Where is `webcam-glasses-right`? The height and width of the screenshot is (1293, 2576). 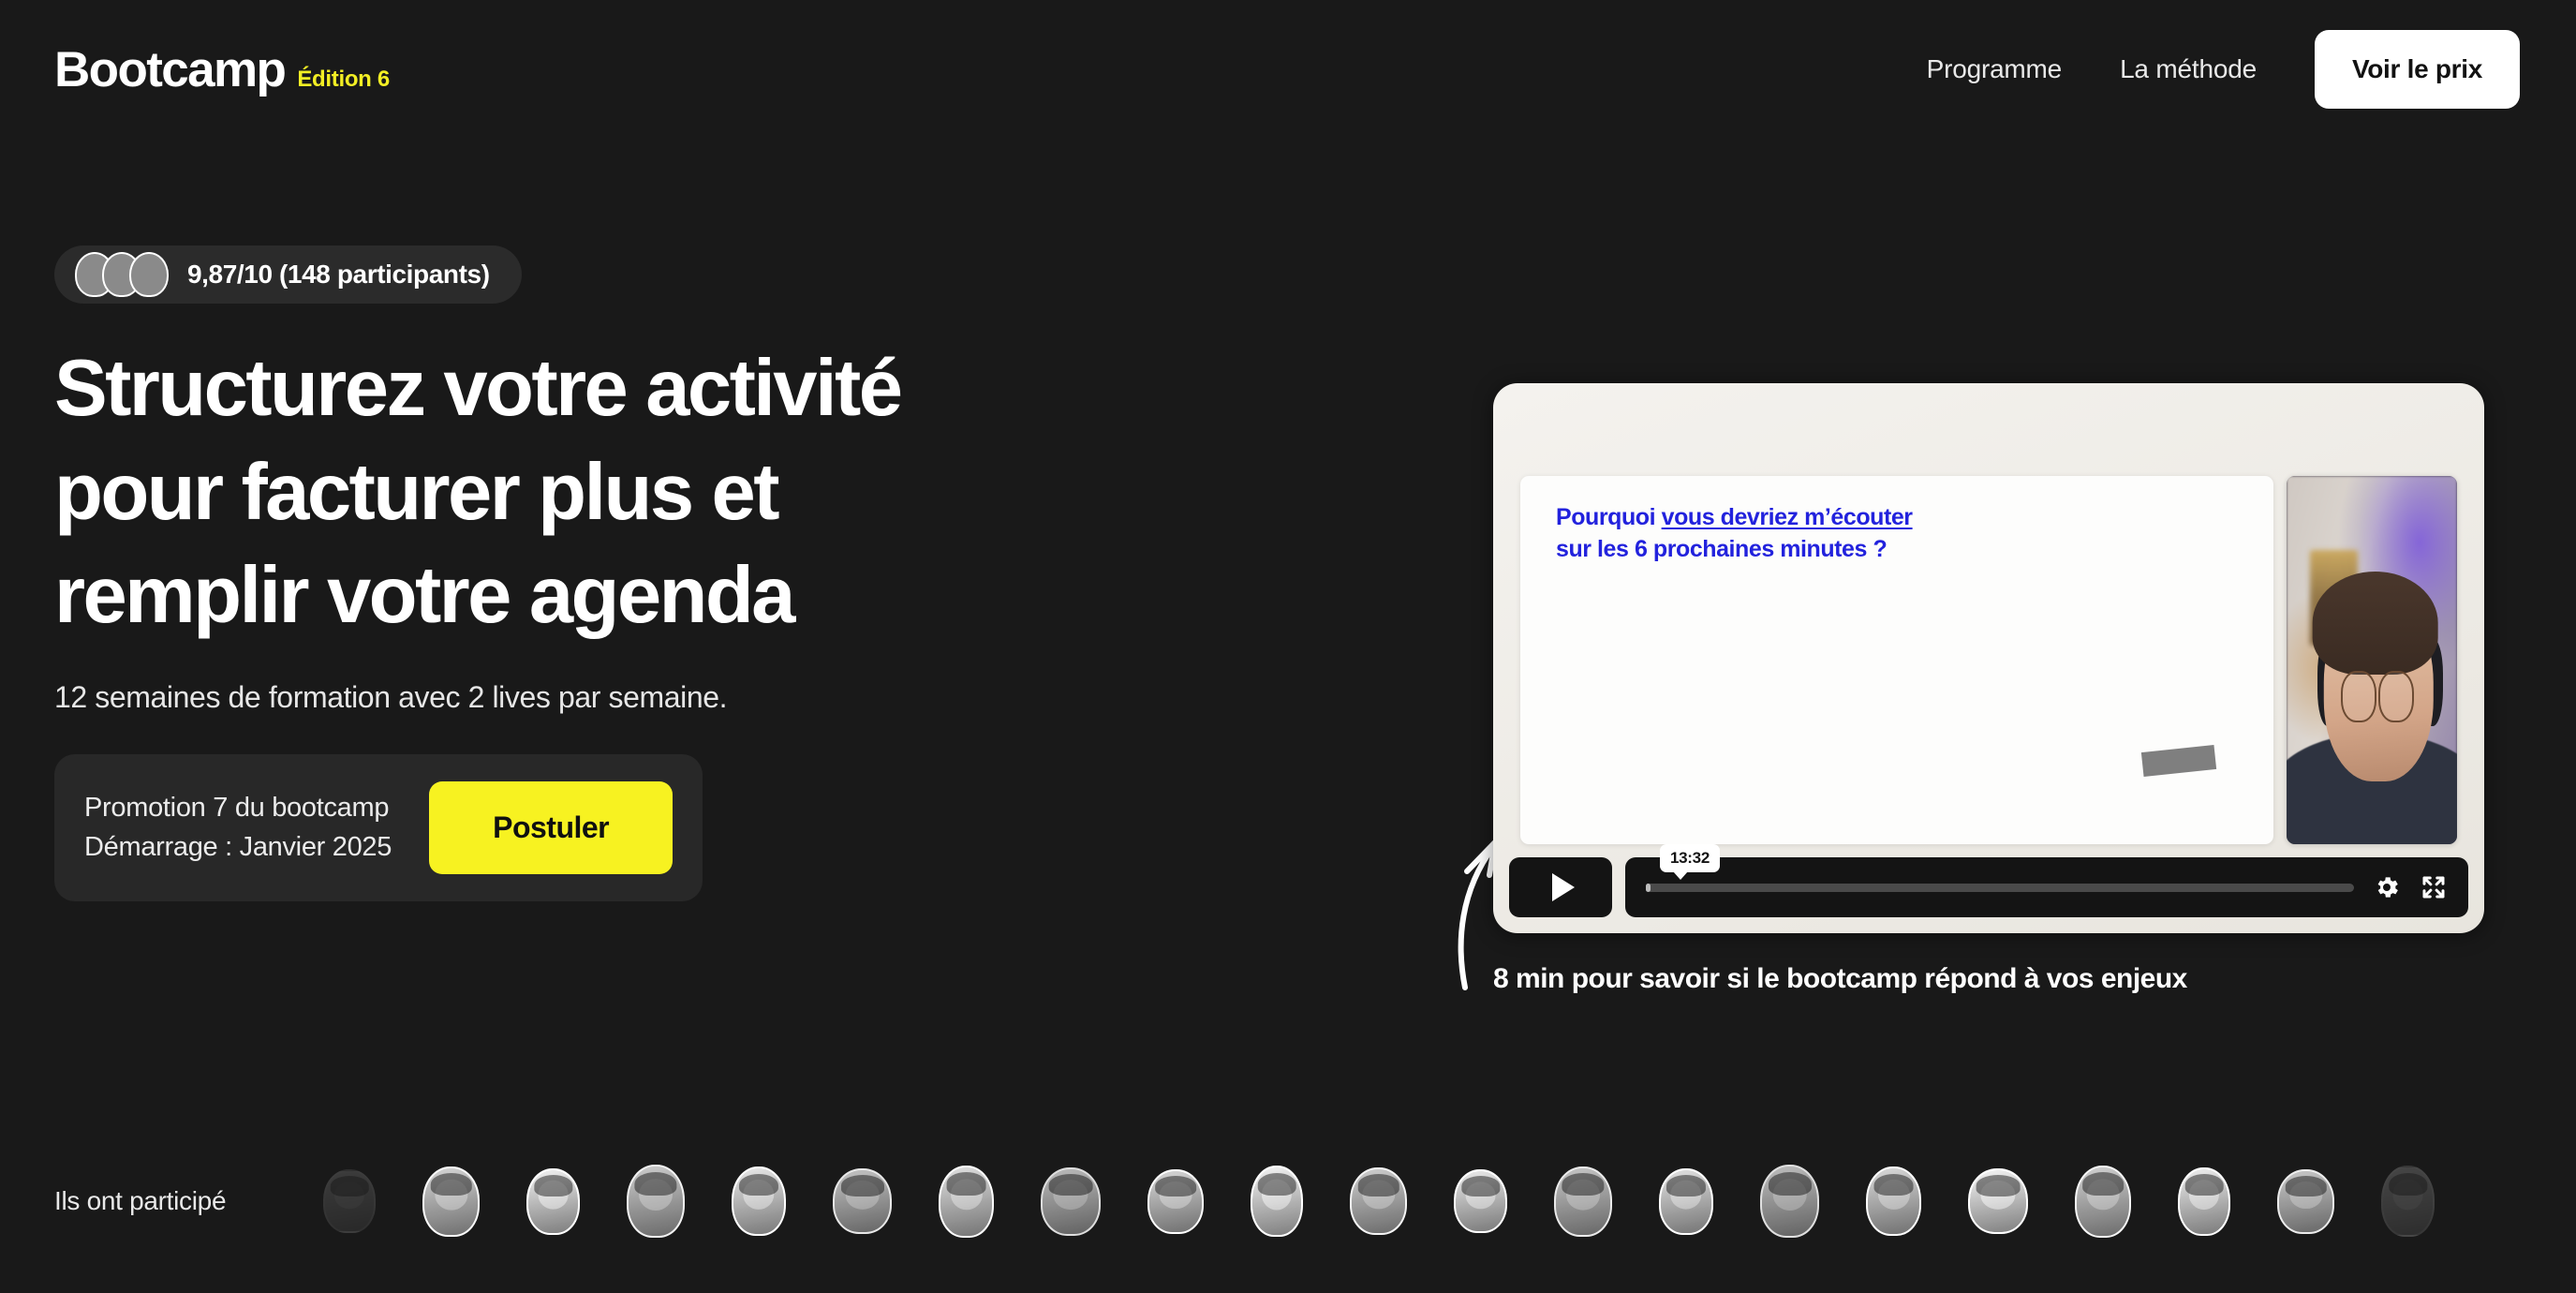 webcam-glasses-right is located at coordinates (2396, 697).